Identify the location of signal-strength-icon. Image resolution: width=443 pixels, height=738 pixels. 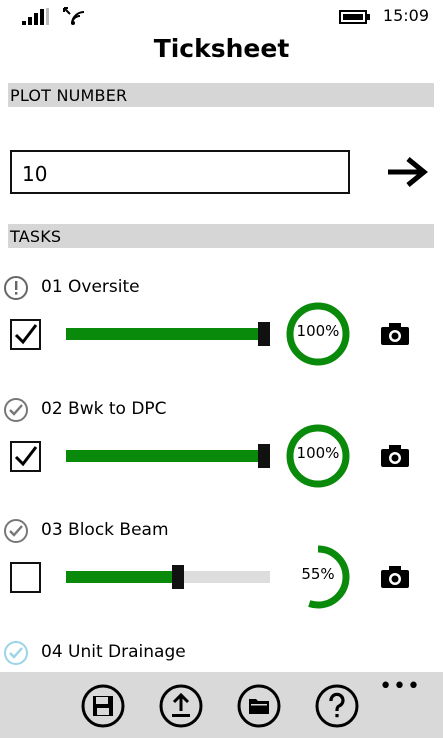
(35, 16).